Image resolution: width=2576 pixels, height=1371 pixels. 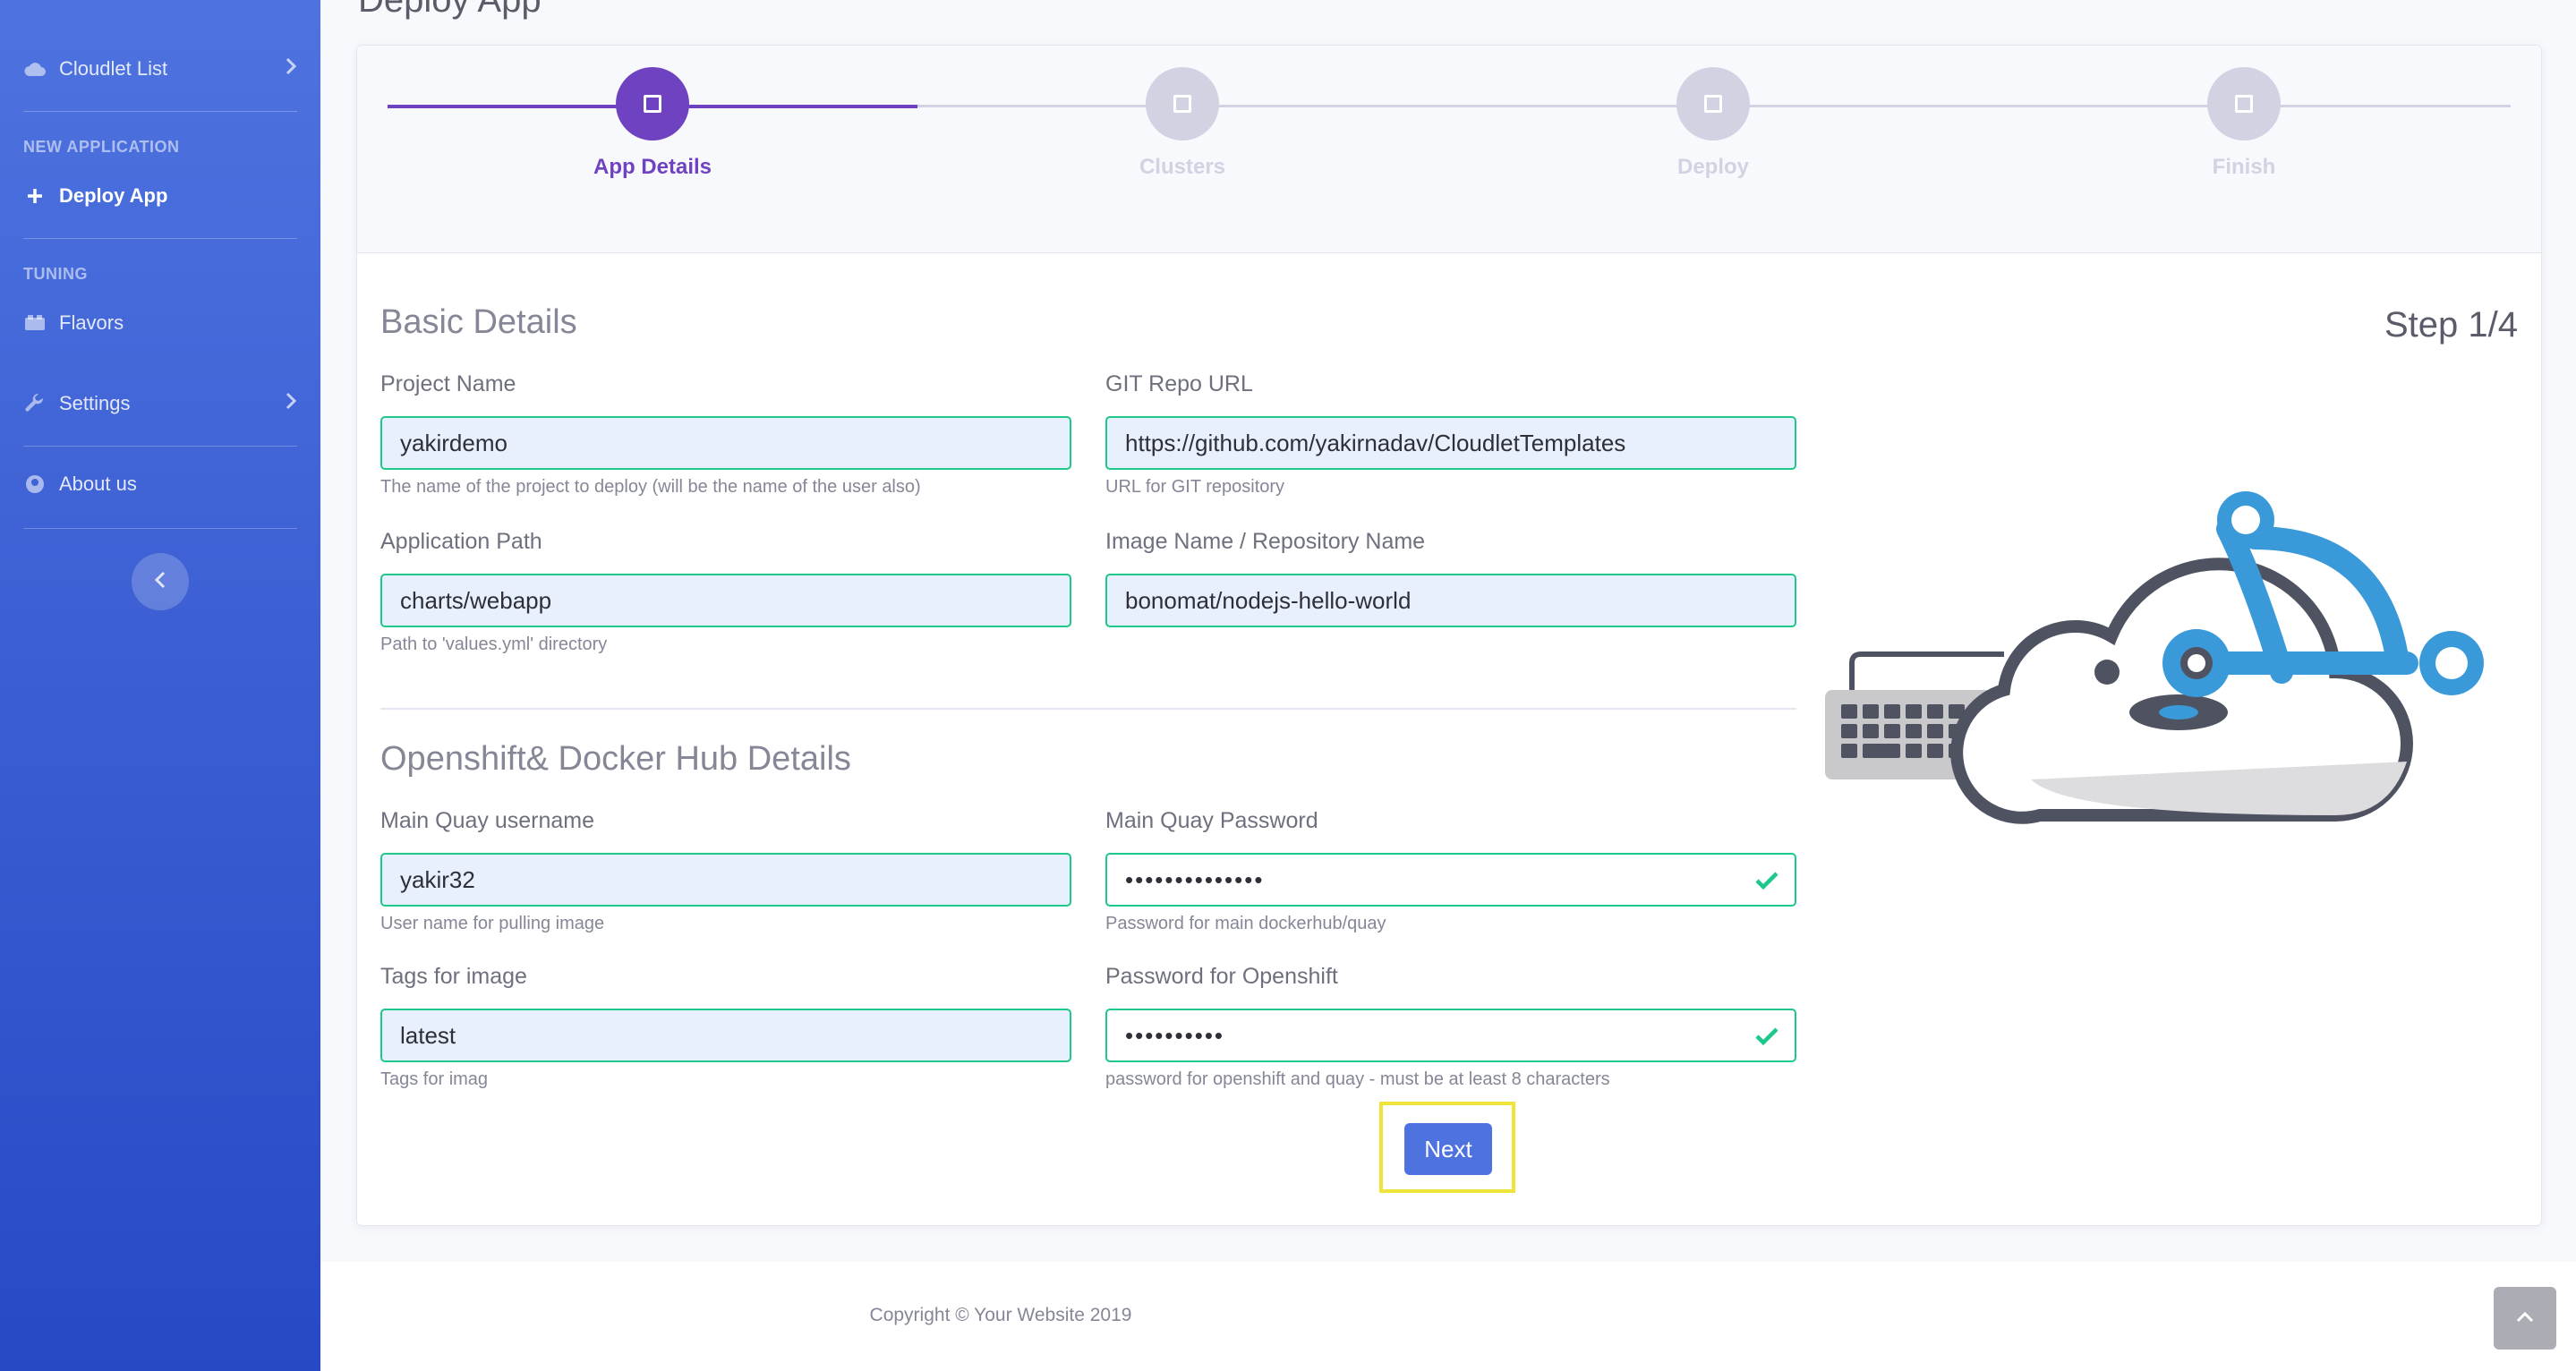 I want to click on step-finish: Finish, so click(x=2244, y=123).